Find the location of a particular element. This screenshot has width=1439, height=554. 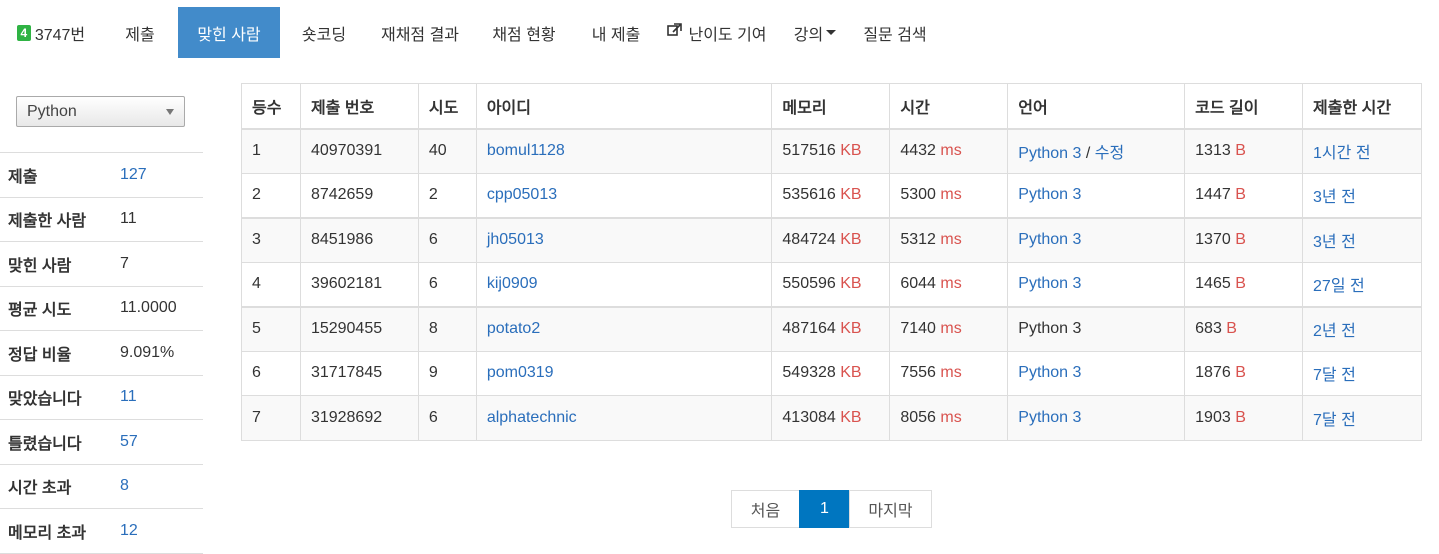

user-link: bomul1128 is located at coordinates (526, 150).